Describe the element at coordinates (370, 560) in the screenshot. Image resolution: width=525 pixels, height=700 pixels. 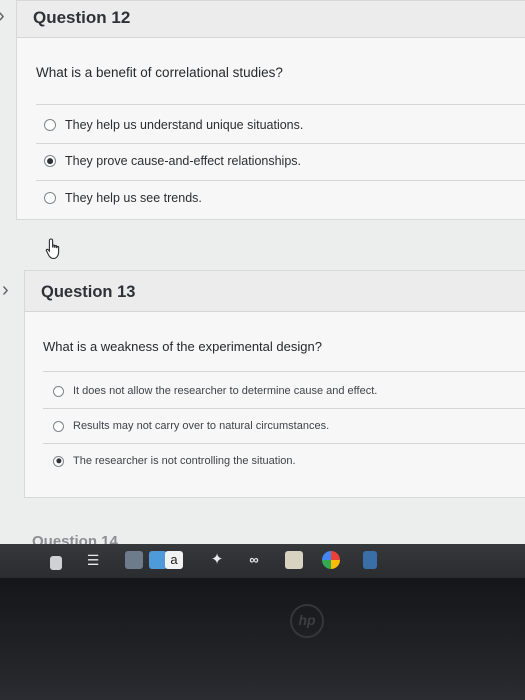
I see `app-icon` at that location.